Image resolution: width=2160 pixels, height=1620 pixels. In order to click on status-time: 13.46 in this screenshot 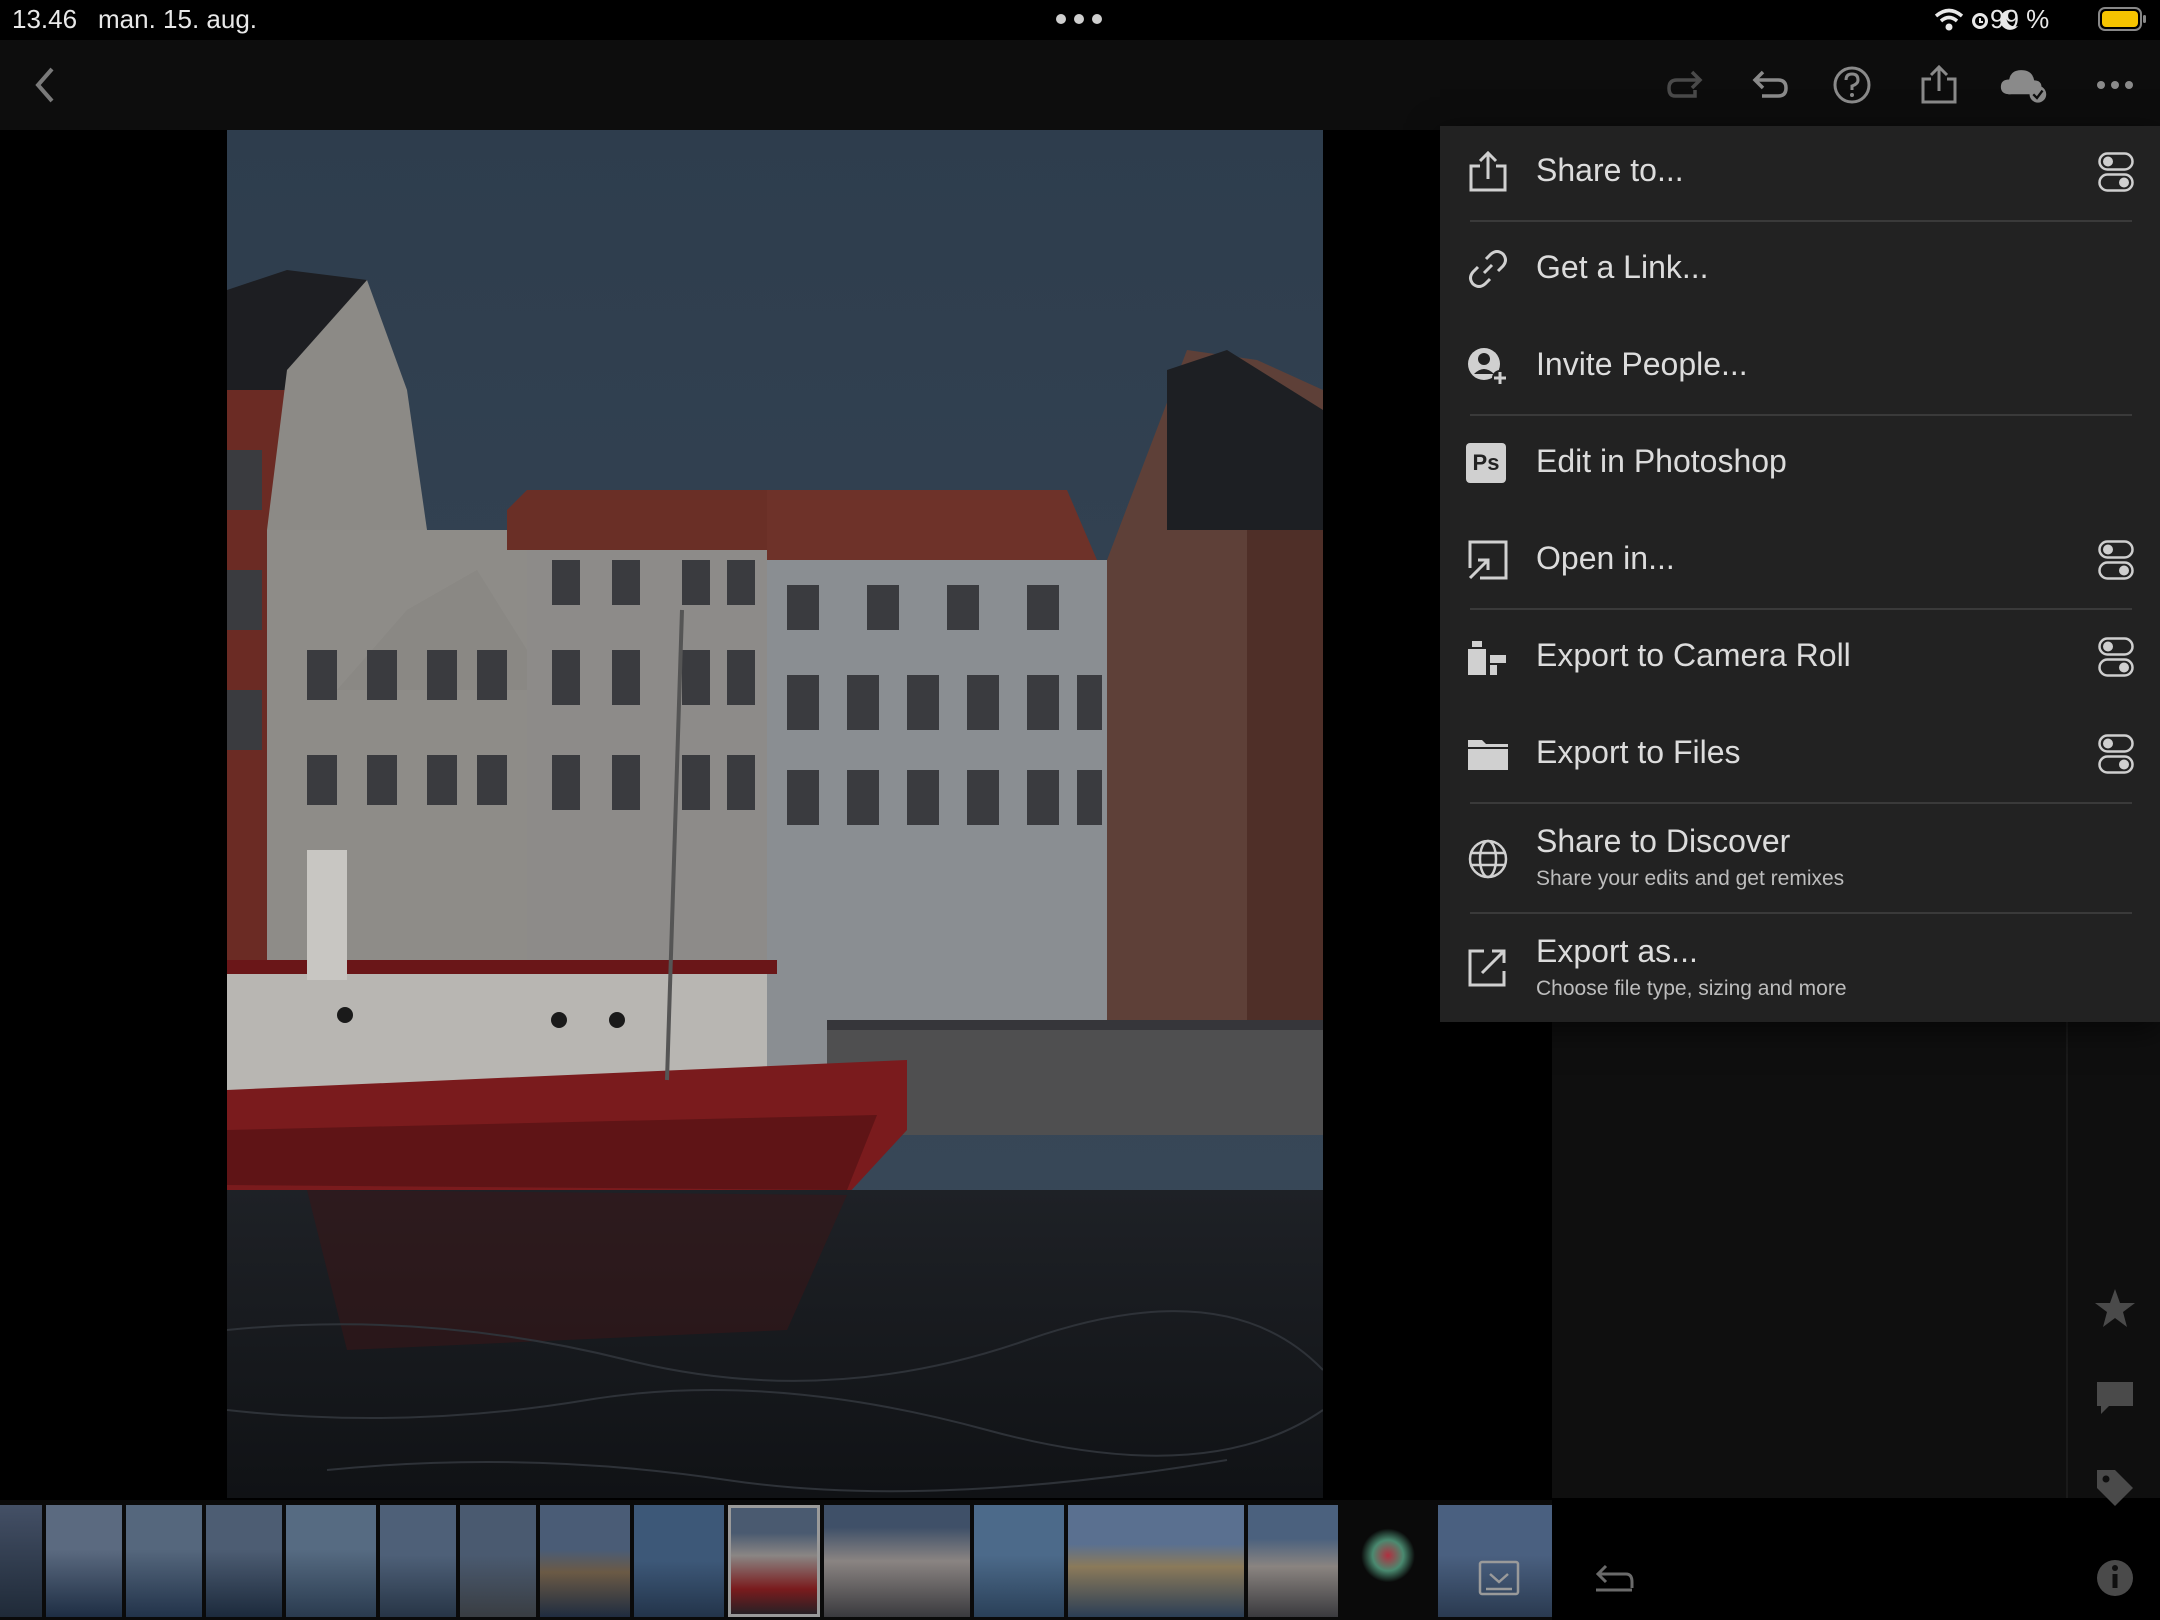, I will do `click(45, 19)`.